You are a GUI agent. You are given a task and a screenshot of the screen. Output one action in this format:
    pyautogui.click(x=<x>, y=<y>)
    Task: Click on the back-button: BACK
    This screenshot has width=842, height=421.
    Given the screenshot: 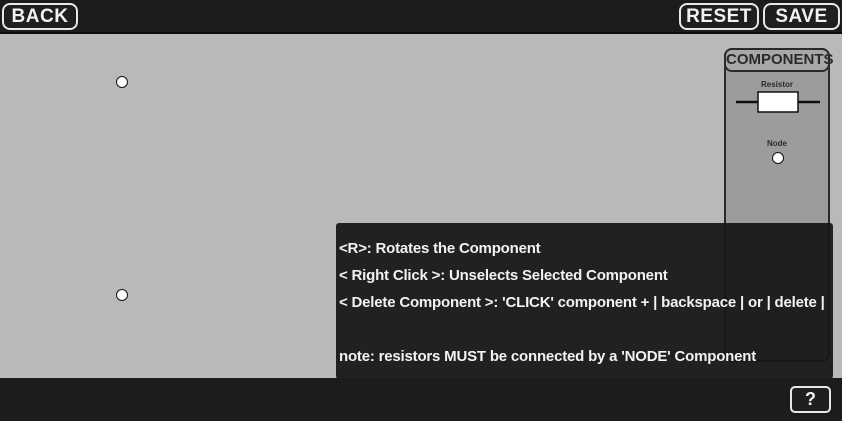 What is the action you would take?
    pyautogui.click(x=40, y=16)
    